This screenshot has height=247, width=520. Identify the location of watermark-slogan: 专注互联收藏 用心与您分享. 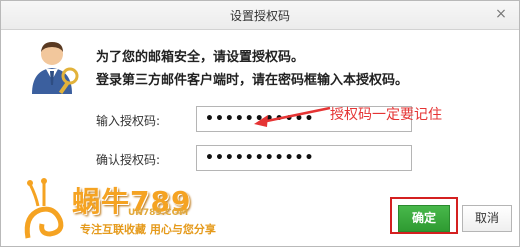
(148, 229).